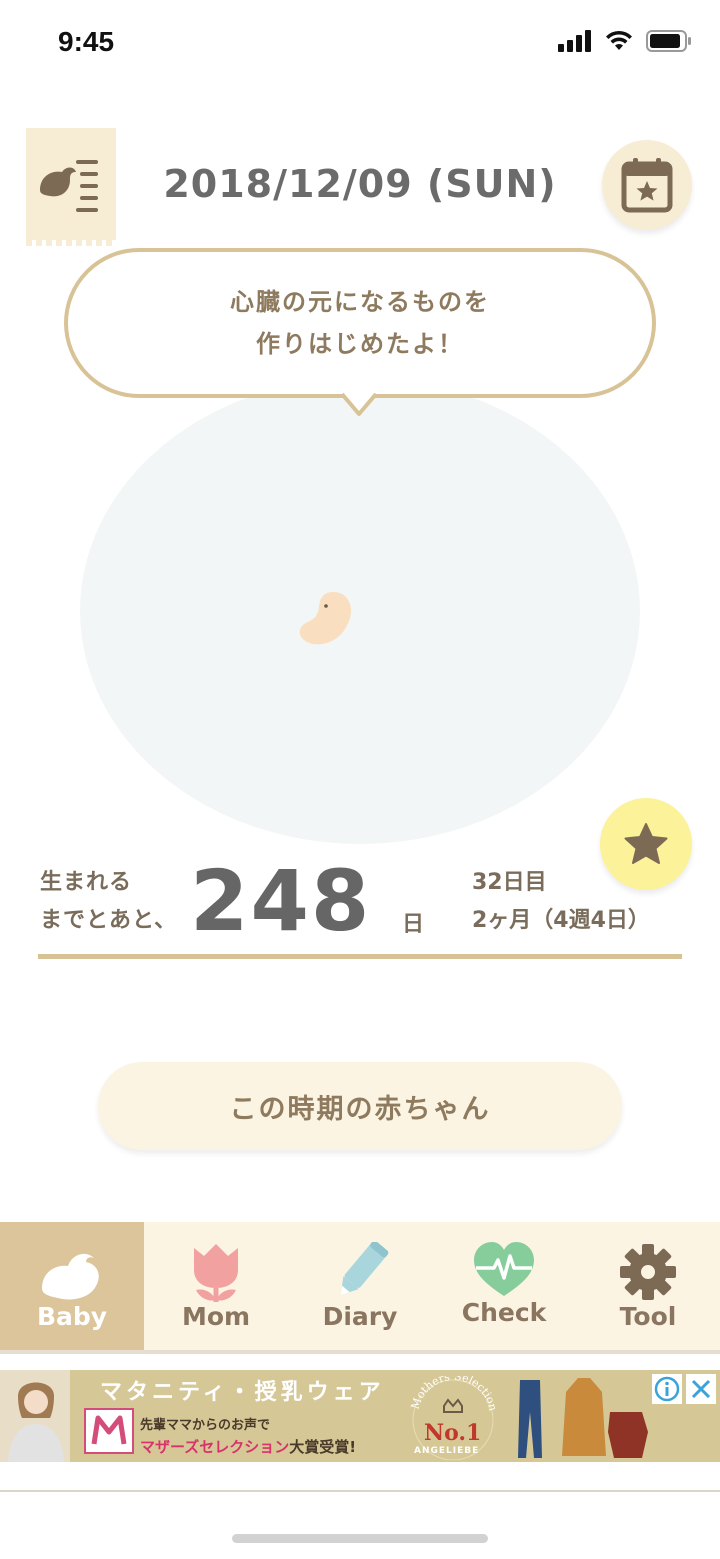 This screenshot has height=1559, width=720. I want to click on baby-embryo-icon, so click(326, 617).